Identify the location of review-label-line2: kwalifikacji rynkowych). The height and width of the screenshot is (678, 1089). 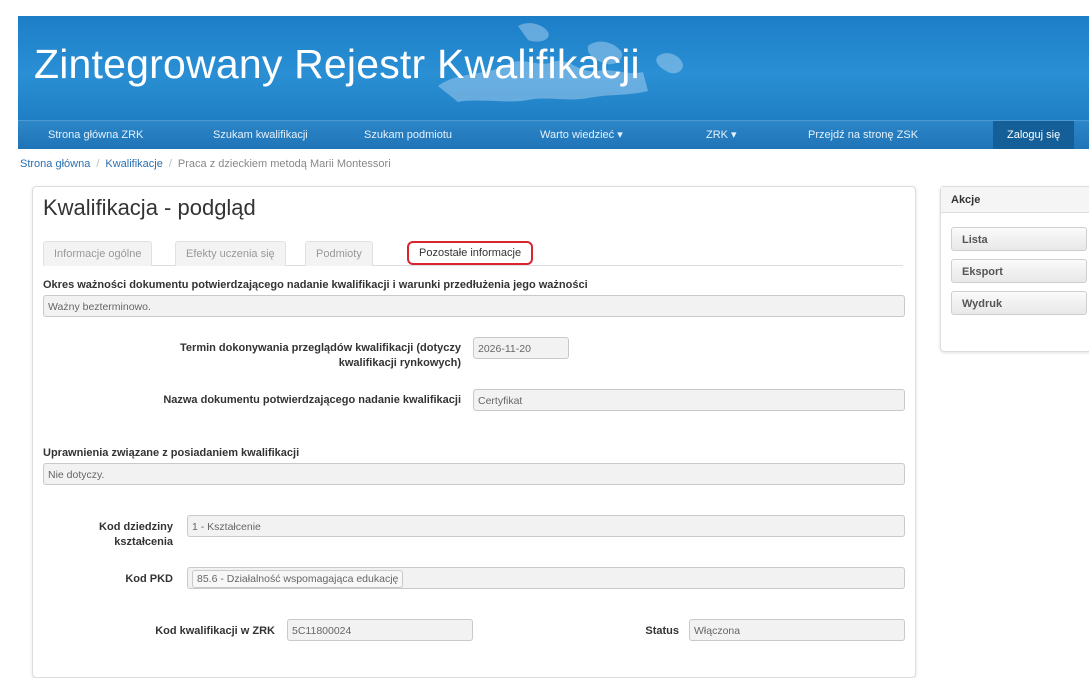
(399, 363).